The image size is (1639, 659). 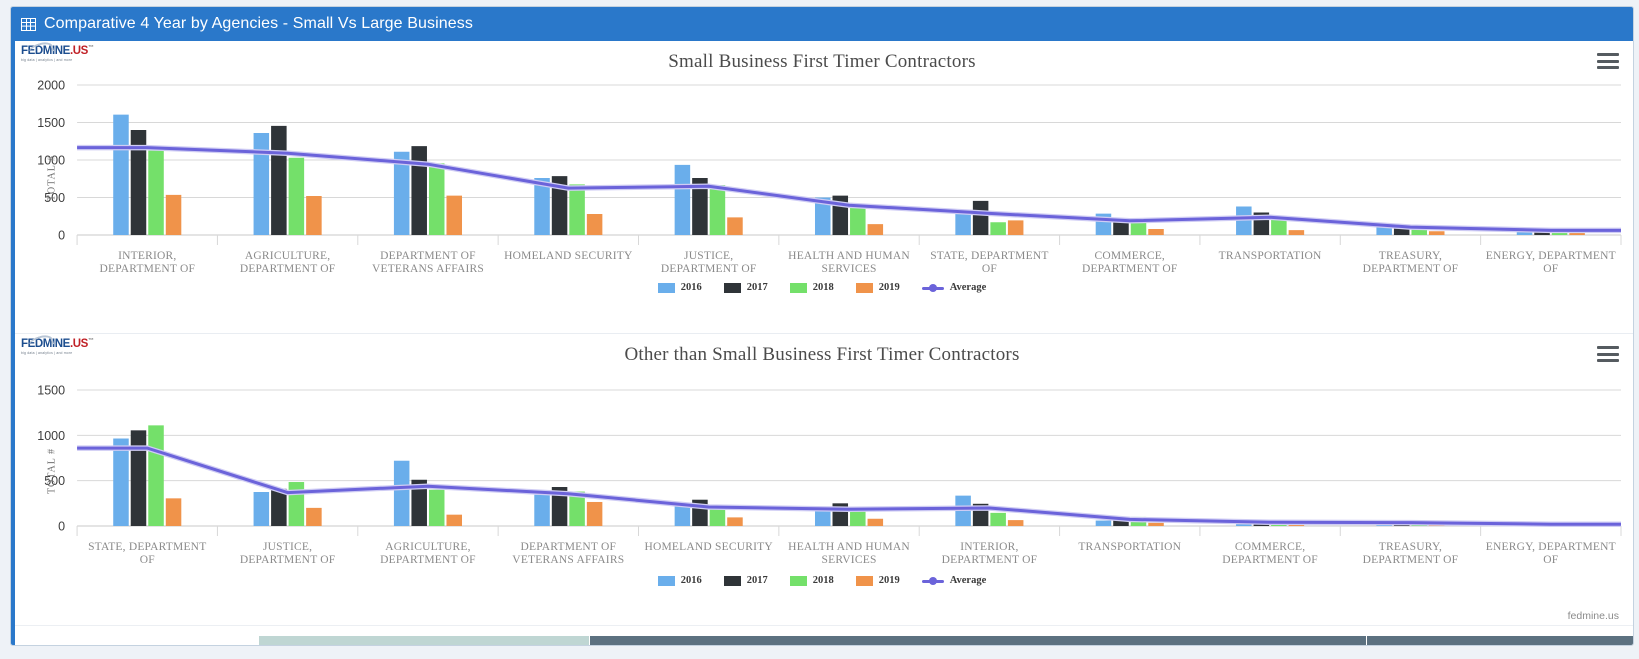 What do you see at coordinates (51, 123) in the screenshot?
I see `y-tick-label: 1500` at bounding box center [51, 123].